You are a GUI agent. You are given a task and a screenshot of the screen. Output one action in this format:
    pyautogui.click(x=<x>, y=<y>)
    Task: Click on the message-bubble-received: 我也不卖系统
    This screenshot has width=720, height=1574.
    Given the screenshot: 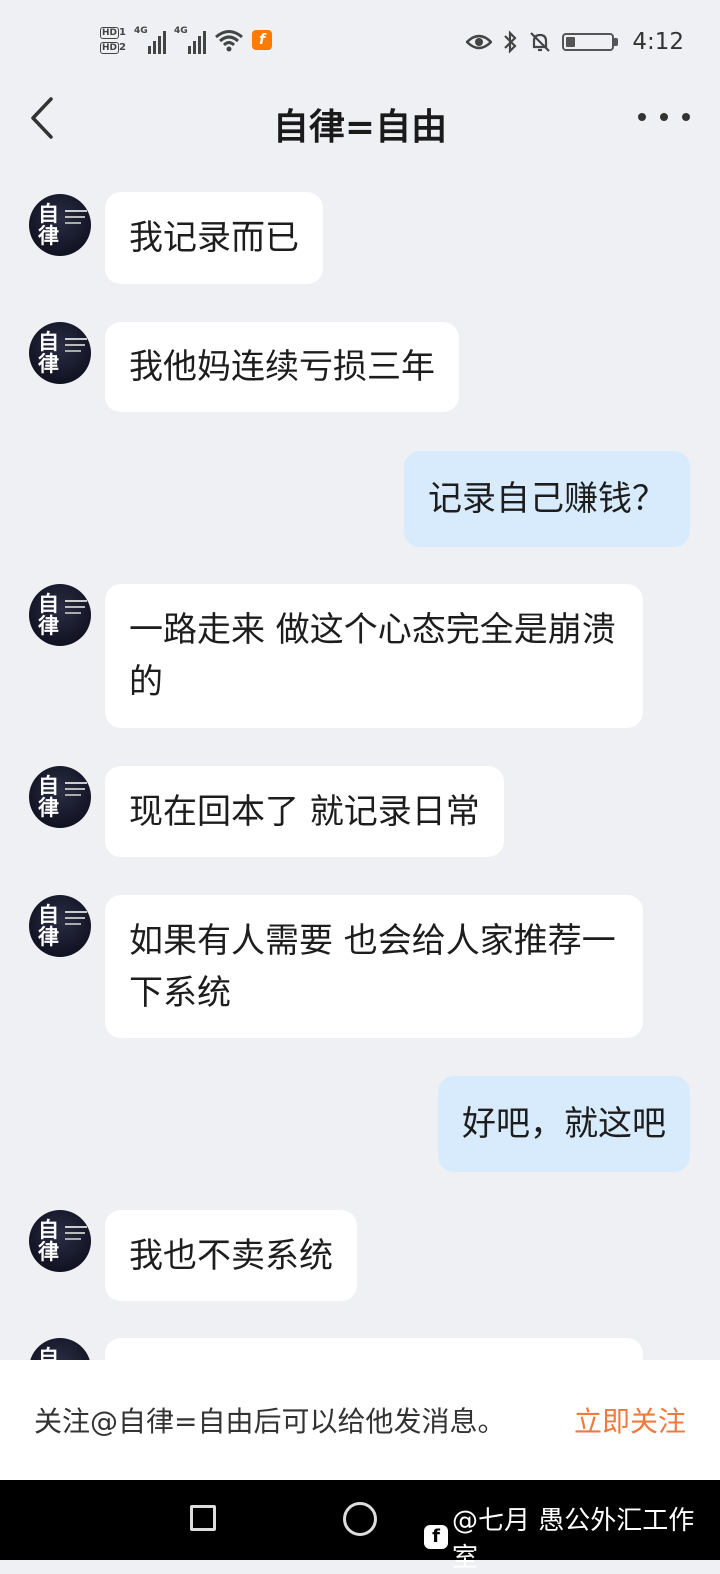 What is the action you would take?
    pyautogui.click(x=231, y=1255)
    